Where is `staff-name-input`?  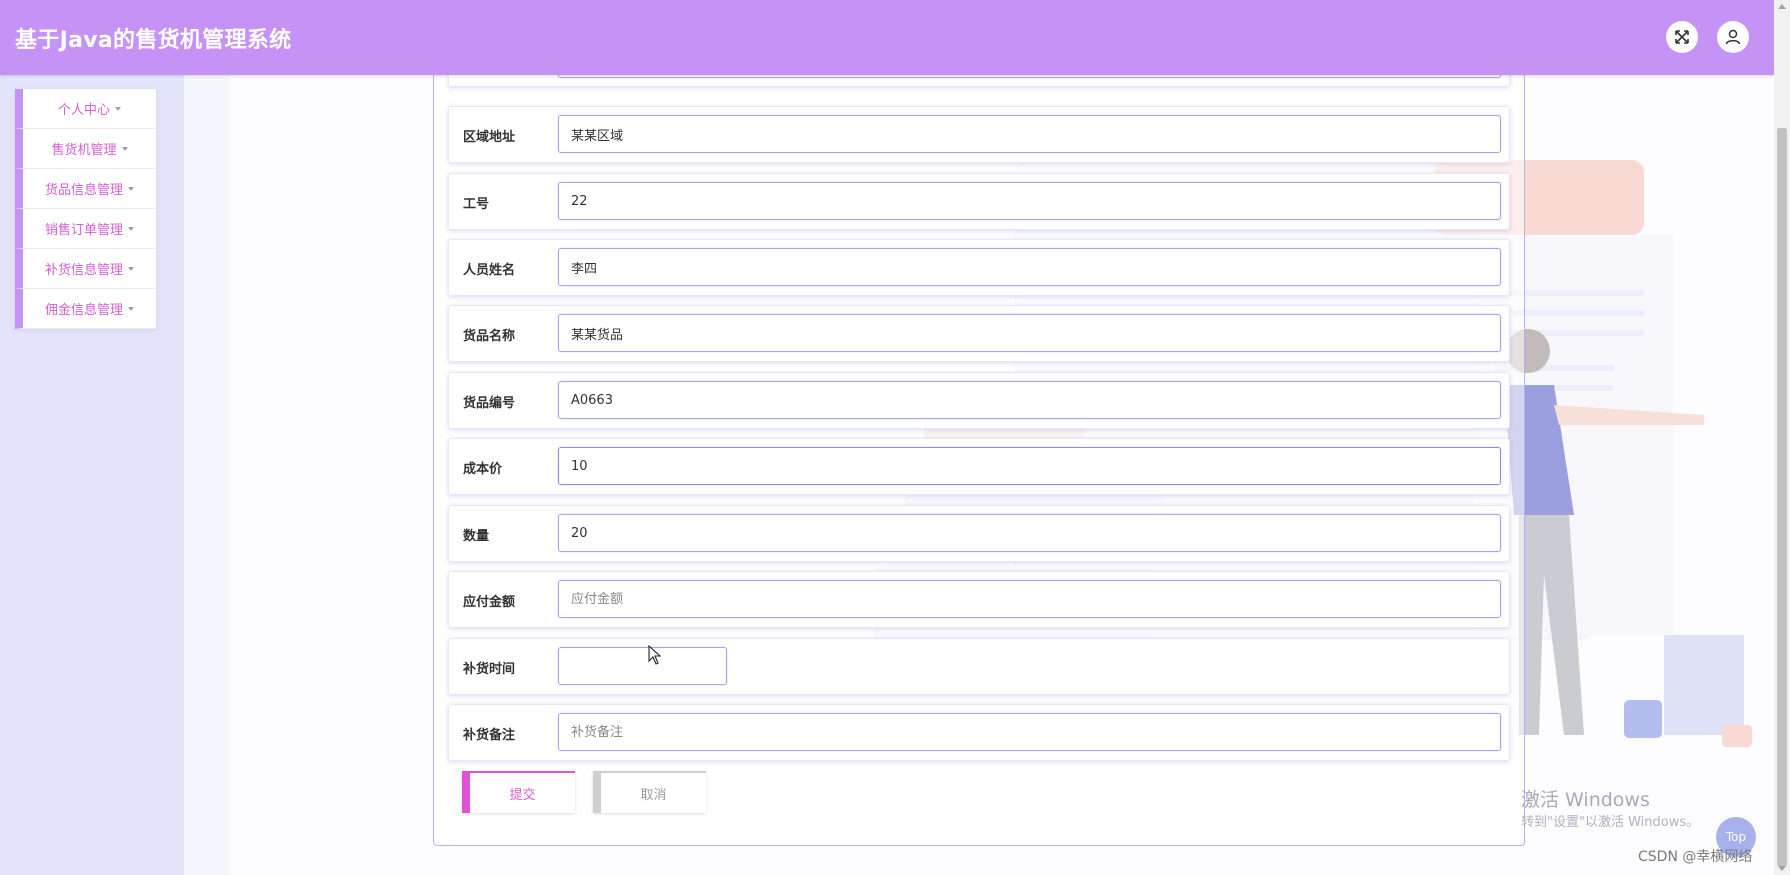
staff-name-input is located at coordinates (1029, 267).